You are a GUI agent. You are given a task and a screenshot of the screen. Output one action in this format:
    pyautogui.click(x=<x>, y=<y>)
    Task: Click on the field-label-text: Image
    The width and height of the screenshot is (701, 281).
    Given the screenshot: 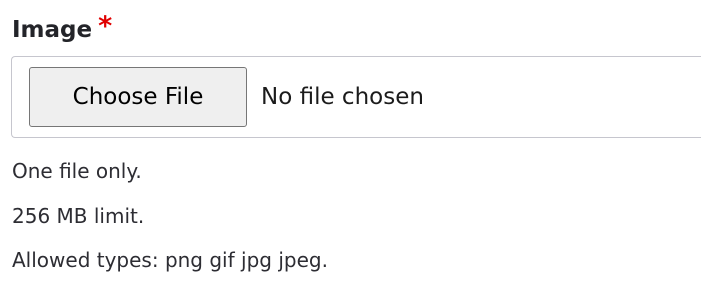 What is the action you would take?
    pyautogui.click(x=52, y=30)
    